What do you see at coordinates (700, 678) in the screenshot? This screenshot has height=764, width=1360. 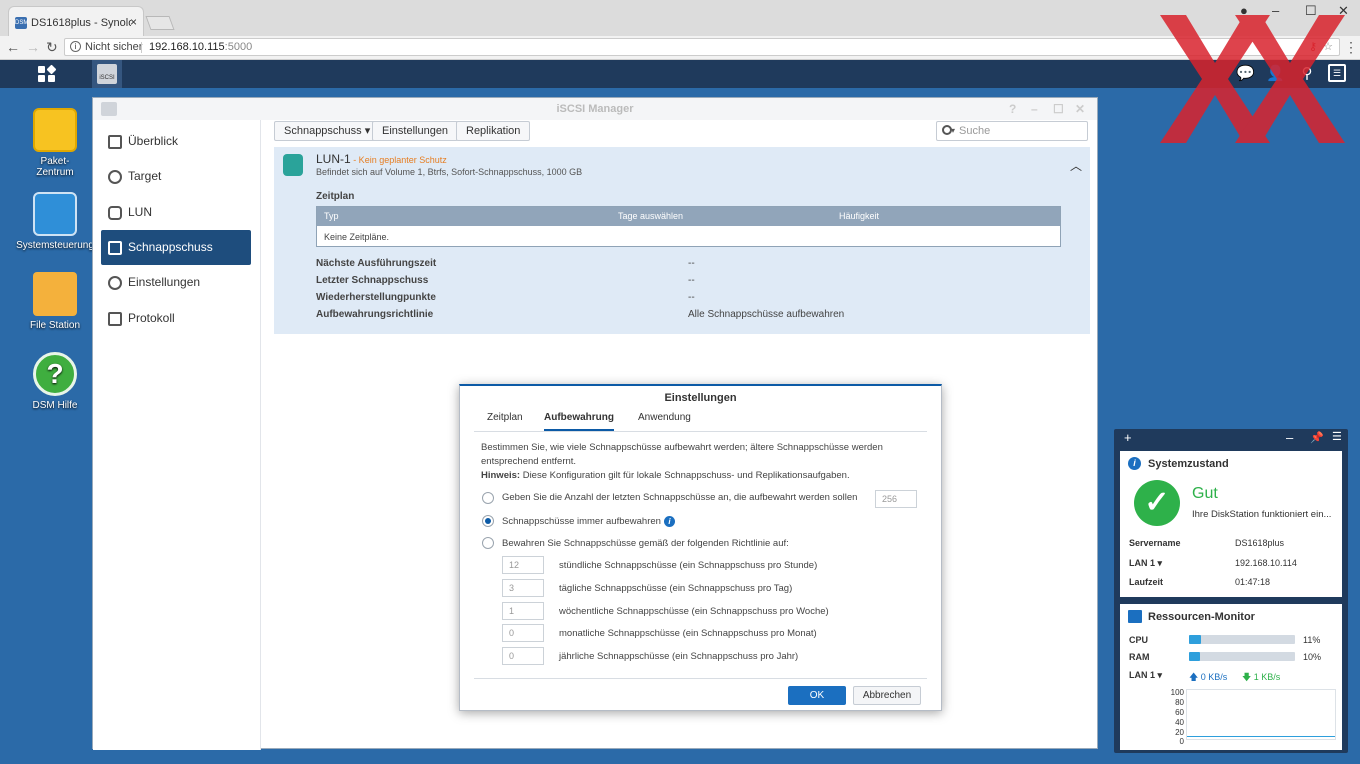 I see `footer-divider` at bounding box center [700, 678].